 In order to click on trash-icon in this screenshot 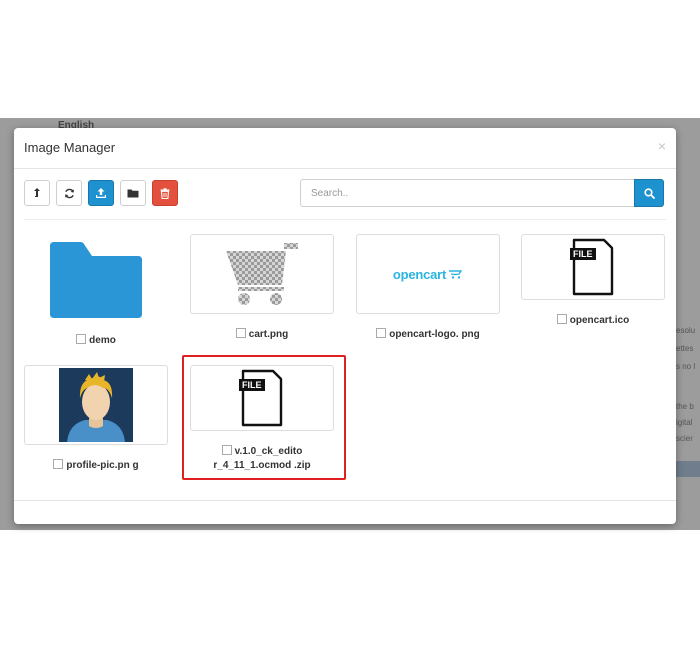, I will do `click(165, 193)`.